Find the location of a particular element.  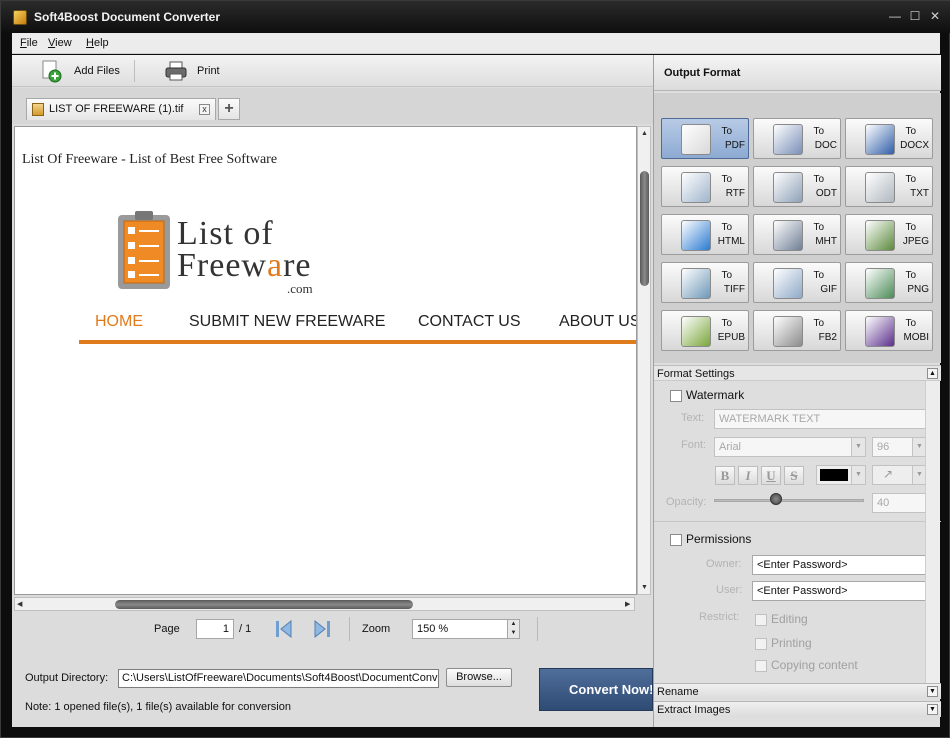

format-settings-title: Format Settings is located at coordinates (696, 374).